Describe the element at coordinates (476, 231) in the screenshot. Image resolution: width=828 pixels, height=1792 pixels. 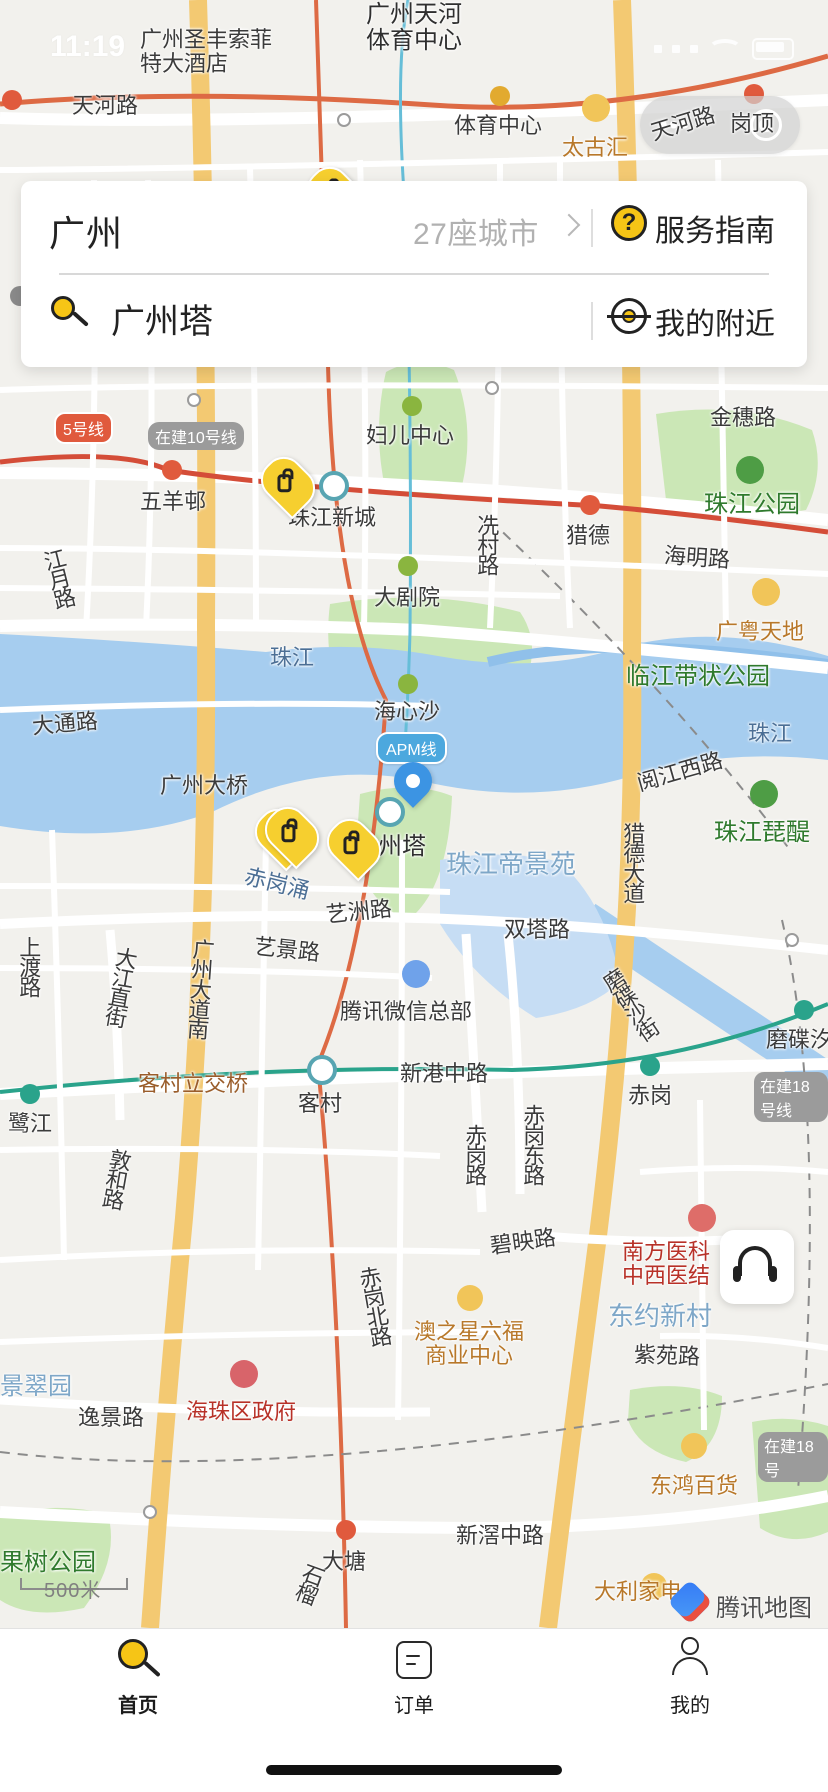
I see `city-count-link: 27座城市` at that location.